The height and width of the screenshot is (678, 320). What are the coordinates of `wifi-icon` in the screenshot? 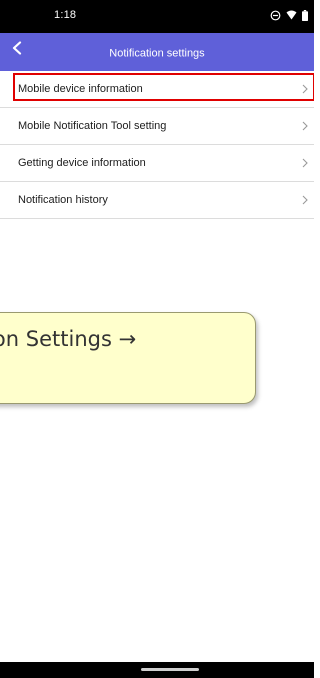 It's located at (291, 15).